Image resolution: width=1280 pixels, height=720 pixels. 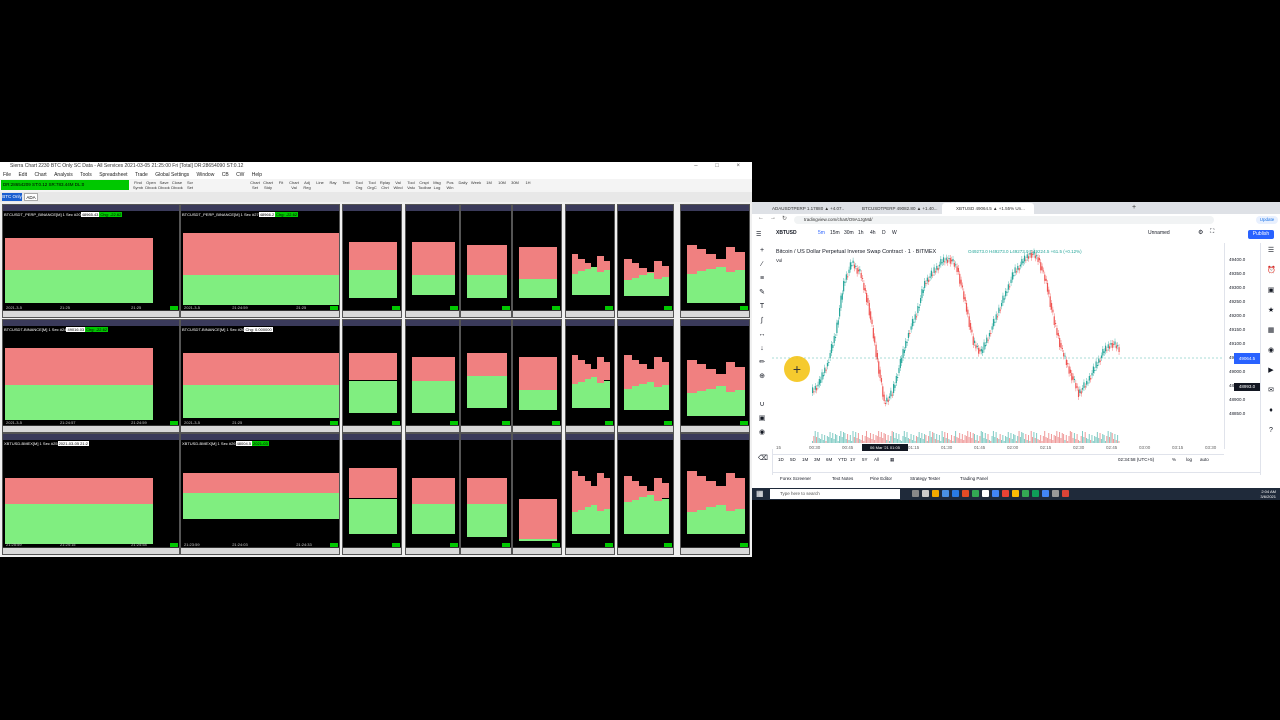 What do you see at coordinates (1271, 371) in the screenshot?
I see `streams-icon: ▶` at bounding box center [1271, 371].